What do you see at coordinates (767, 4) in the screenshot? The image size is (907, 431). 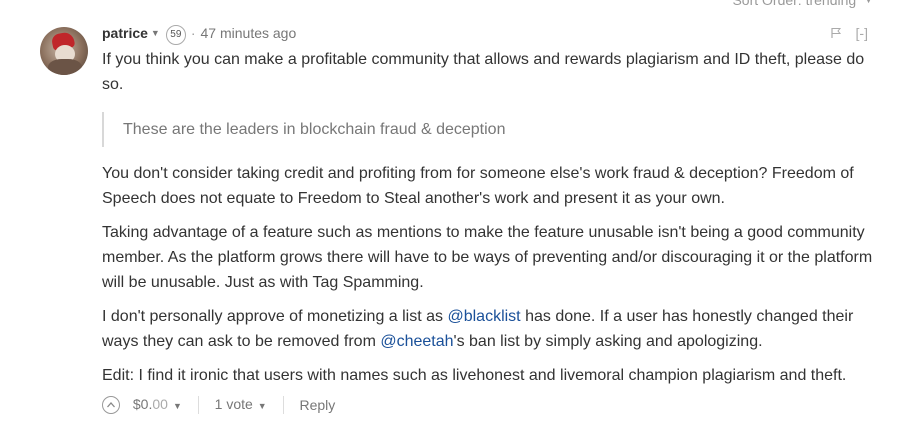 I see `sort-order-label: Sort Order:` at bounding box center [767, 4].